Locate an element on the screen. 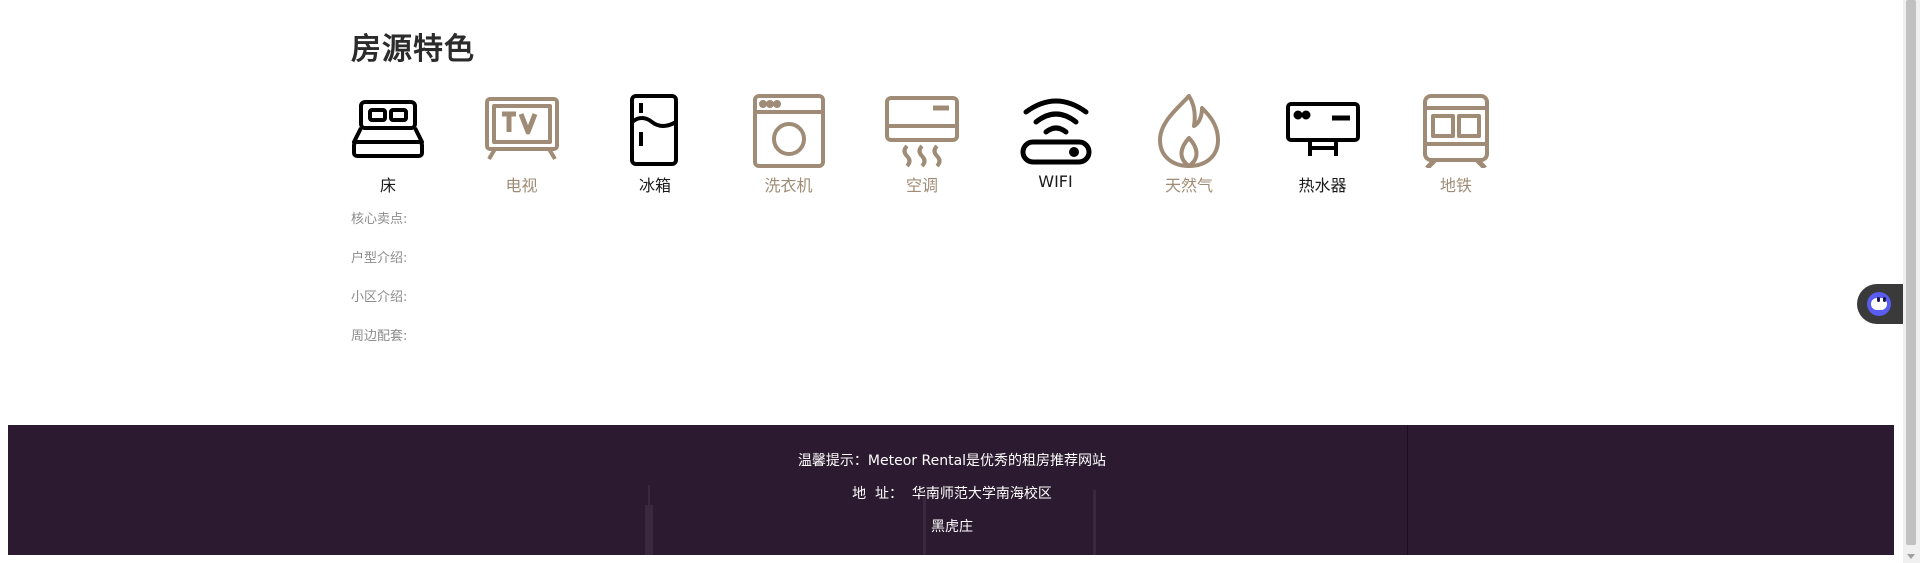 Image resolution: width=1920 pixels, height=563 pixels. tv-icon is located at coordinates (521, 131).